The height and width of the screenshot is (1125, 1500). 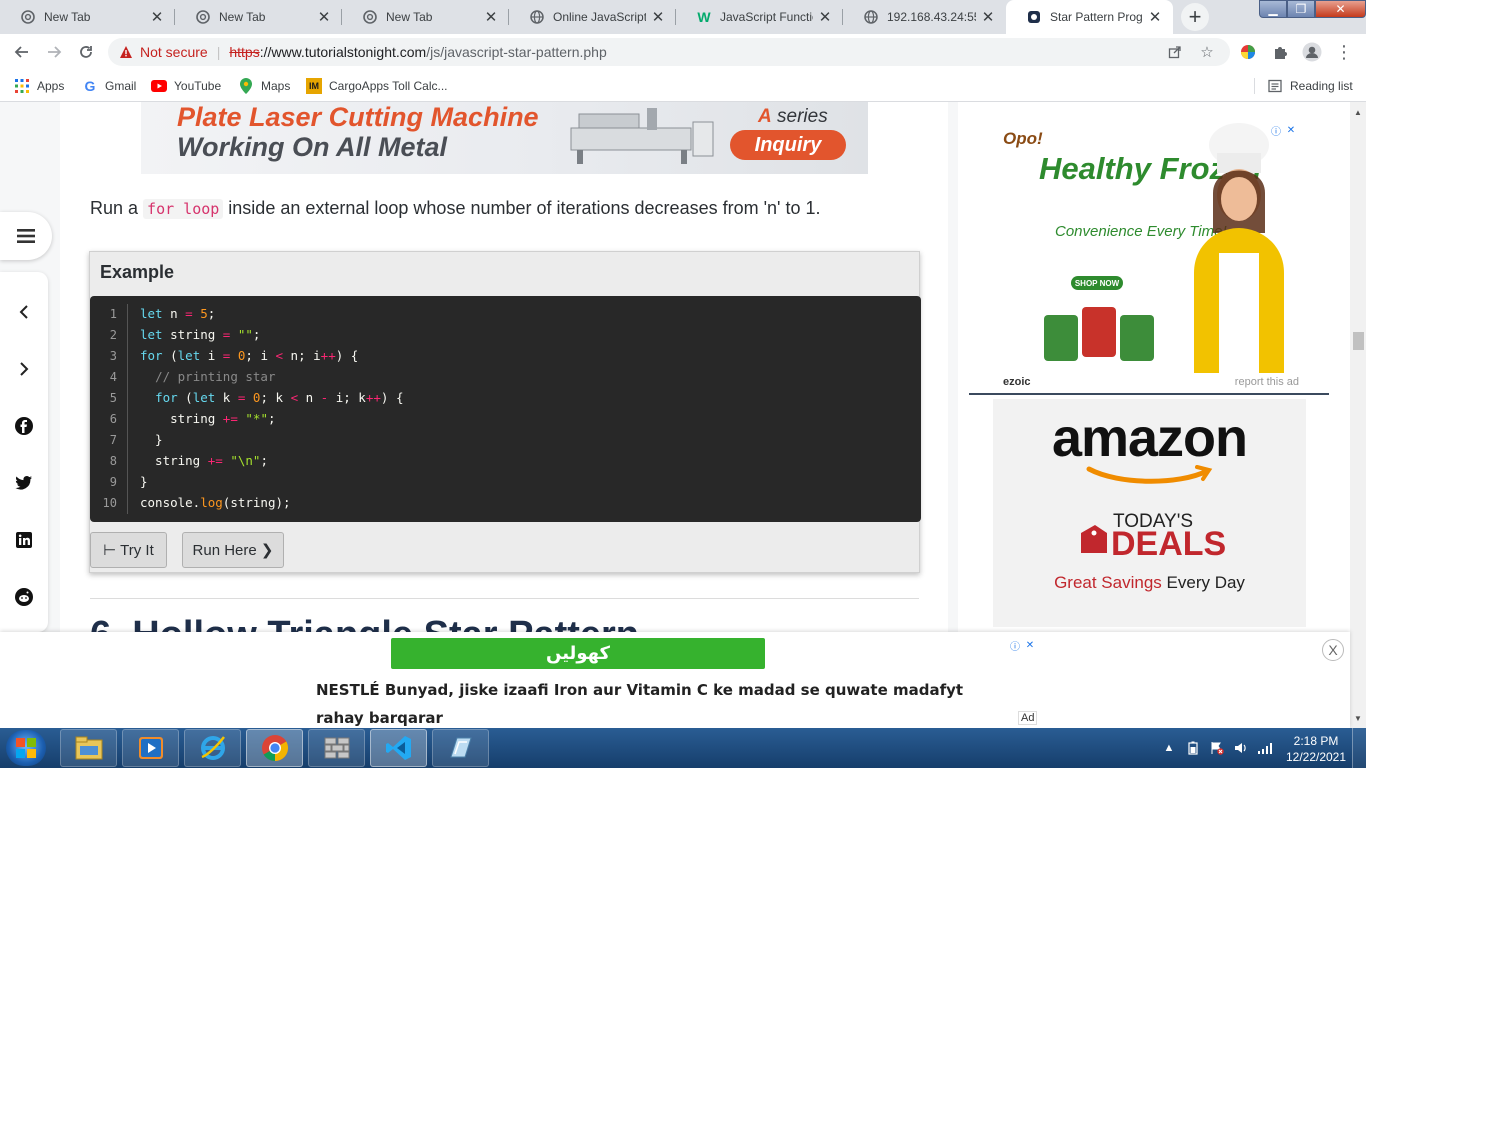 What do you see at coordinates (1097, 283) in the screenshot?
I see `shop-now-button: SHOP NOW` at bounding box center [1097, 283].